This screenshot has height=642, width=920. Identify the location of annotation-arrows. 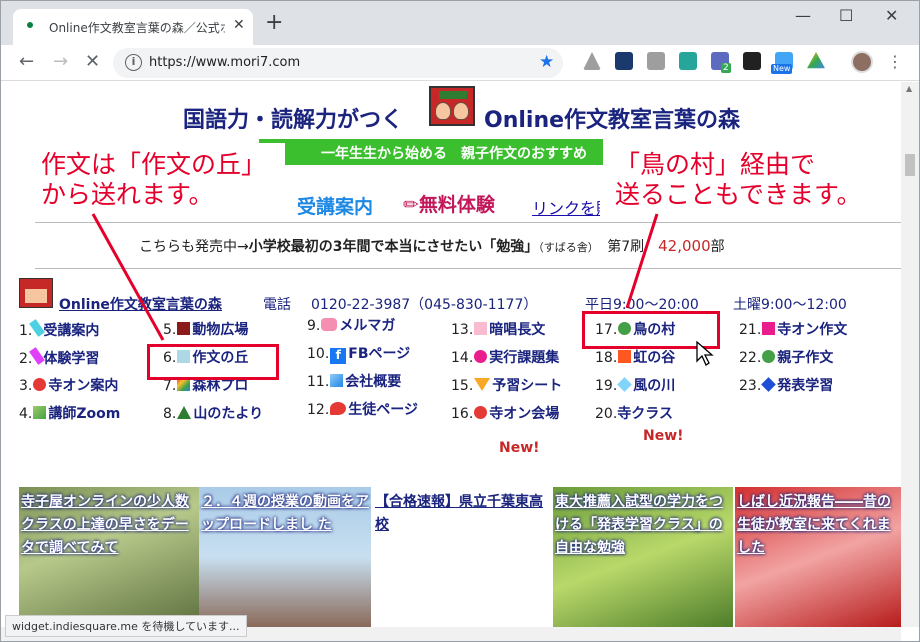
(375, 277).